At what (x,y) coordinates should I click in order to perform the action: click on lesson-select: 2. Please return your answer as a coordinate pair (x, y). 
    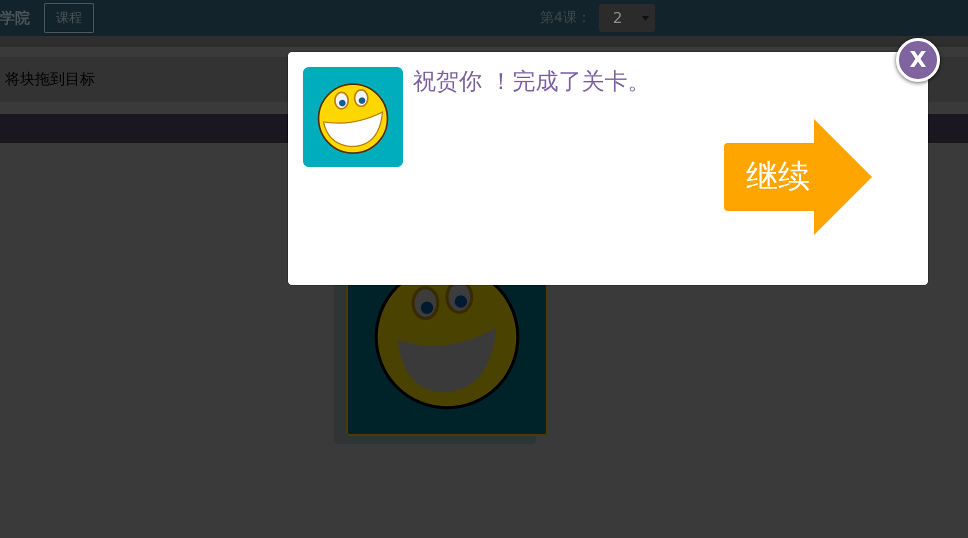
    Looking at the image, I should click on (626, 18).